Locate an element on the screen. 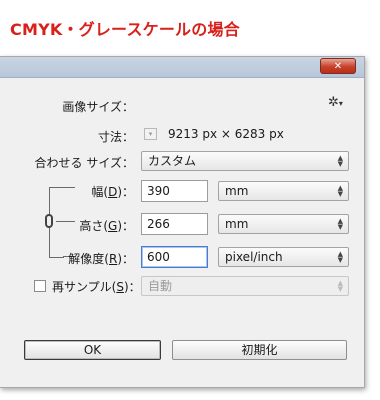 This screenshot has height=400, width=380. title-bar: ✕ is located at coordinates (182, 67).